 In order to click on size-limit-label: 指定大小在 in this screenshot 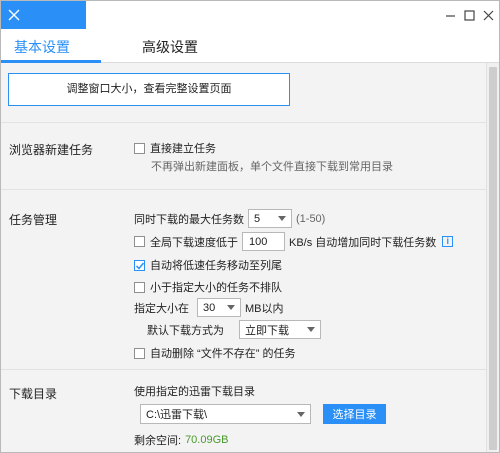, I will do `click(161, 308)`.